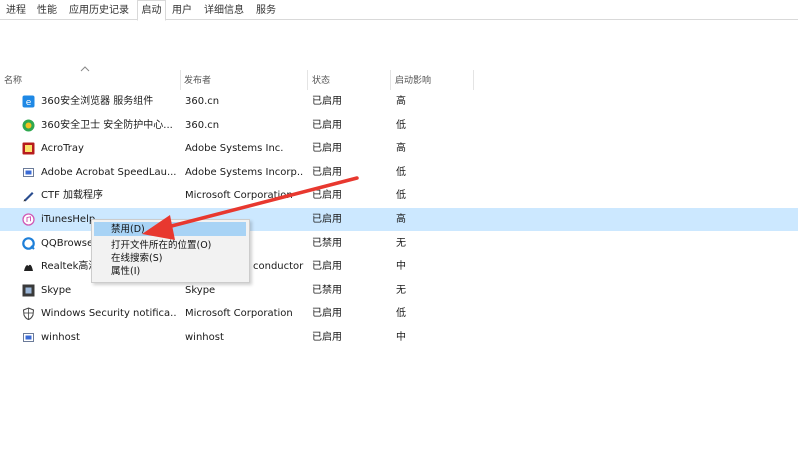  I want to click on cell-name: CTF 加载程序, so click(72, 196).